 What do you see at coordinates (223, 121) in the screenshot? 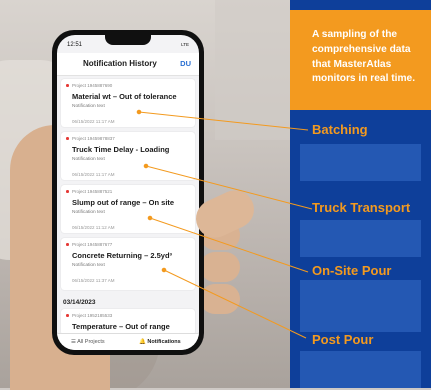
I see `callout-line-batching` at bounding box center [223, 121].